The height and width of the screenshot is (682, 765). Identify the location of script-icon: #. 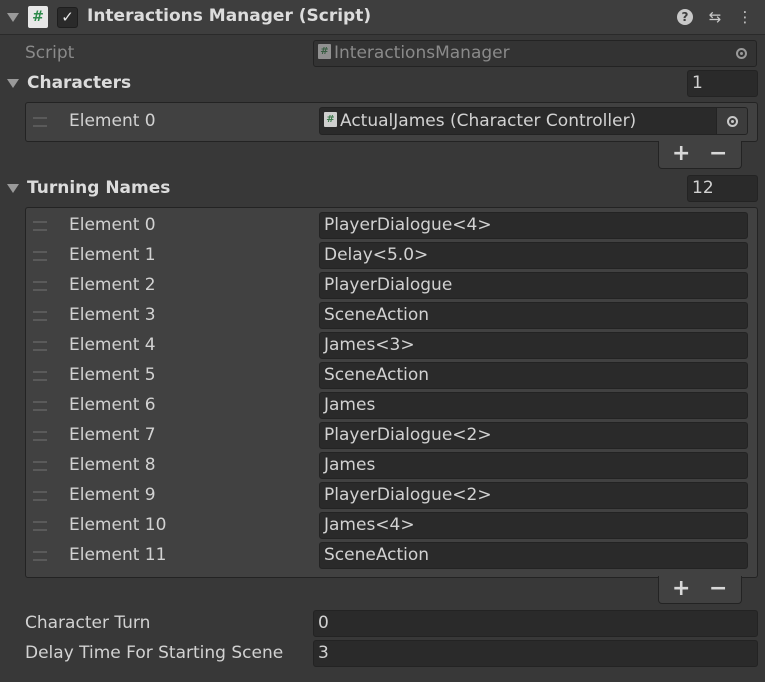
(38, 17).